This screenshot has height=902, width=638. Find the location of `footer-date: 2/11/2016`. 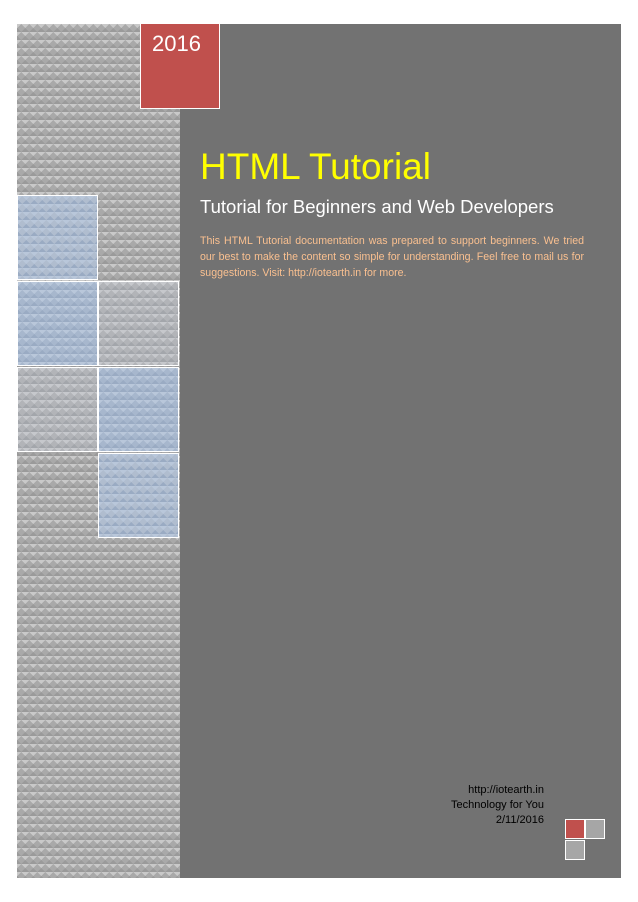

footer-date: 2/11/2016 is located at coordinates (519, 820).